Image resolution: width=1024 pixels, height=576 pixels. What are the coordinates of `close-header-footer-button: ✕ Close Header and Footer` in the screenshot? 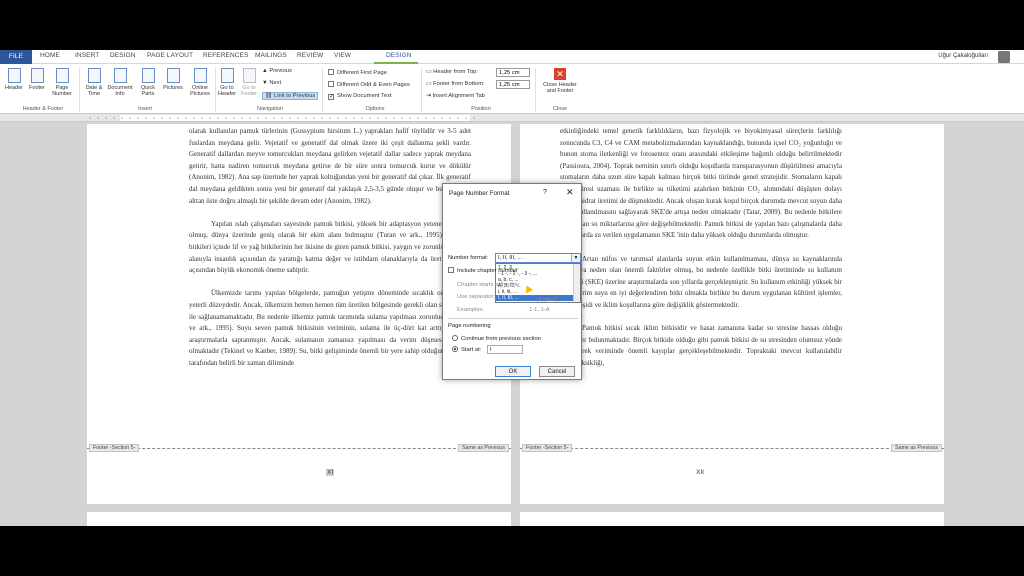 It's located at (560, 81).